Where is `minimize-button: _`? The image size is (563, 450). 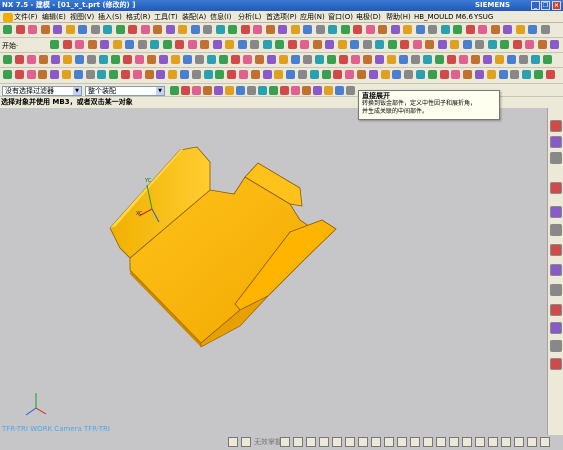
minimize-button: _ is located at coordinates (535, 5).